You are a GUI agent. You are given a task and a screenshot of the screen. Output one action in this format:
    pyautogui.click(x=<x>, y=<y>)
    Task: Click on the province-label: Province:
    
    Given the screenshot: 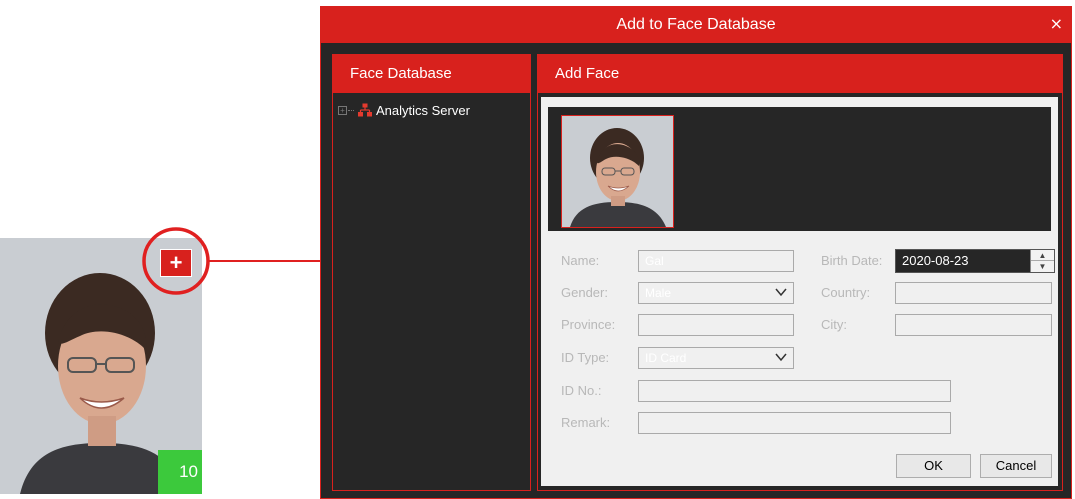 What is the action you would take?
    pyautogui.click(x=588, y=324)
    